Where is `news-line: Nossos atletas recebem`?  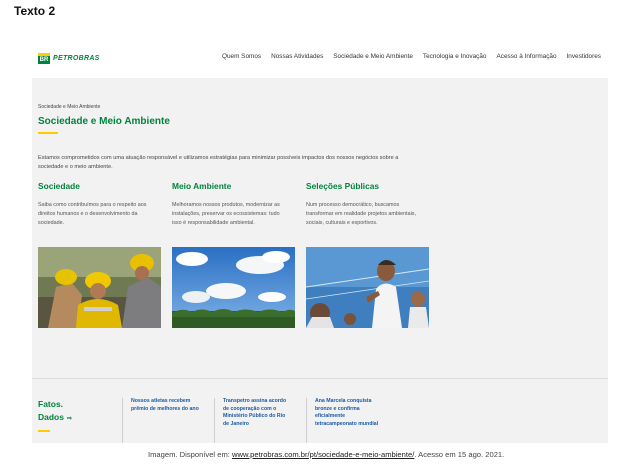
news-line: Nossos atletas recebem is located at coordinates (161, 401).